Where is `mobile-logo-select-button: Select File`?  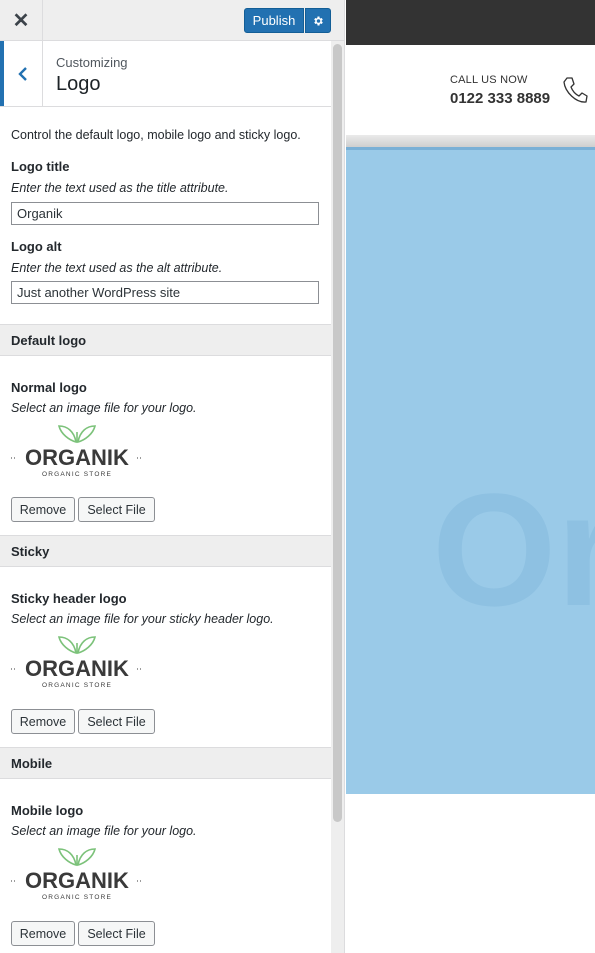
mobile-logo-select-button: Select File is located at coordinates (116, 933).